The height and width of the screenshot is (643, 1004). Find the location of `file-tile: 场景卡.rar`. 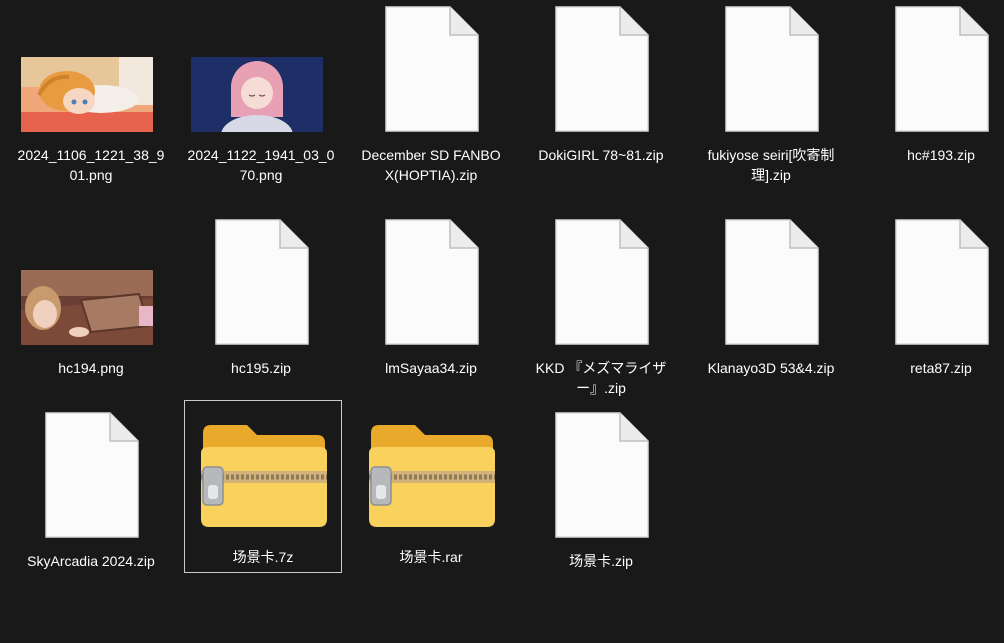

file-tile: 场景卡.rar is located at coordinates (431, 486).